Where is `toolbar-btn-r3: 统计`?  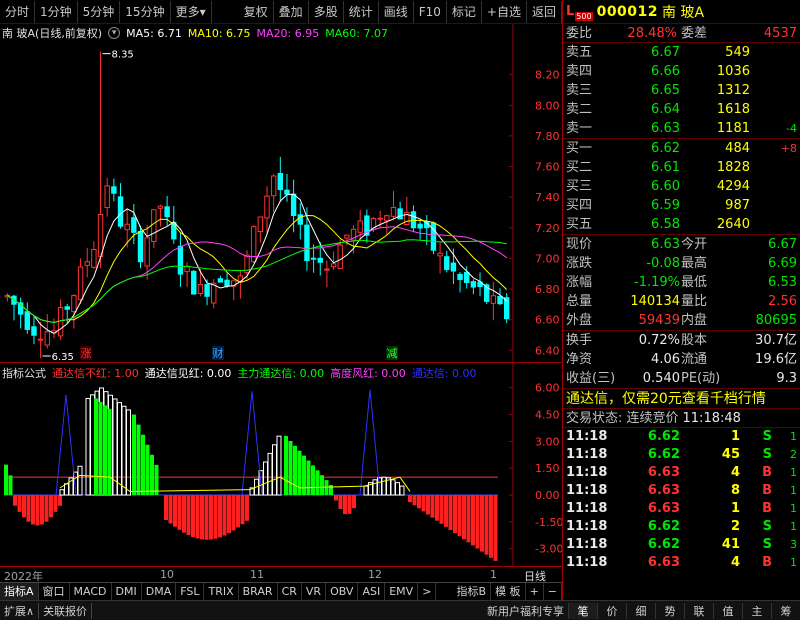 toolbar-btn-r3: 统计 is located at coordinates (361, 11).